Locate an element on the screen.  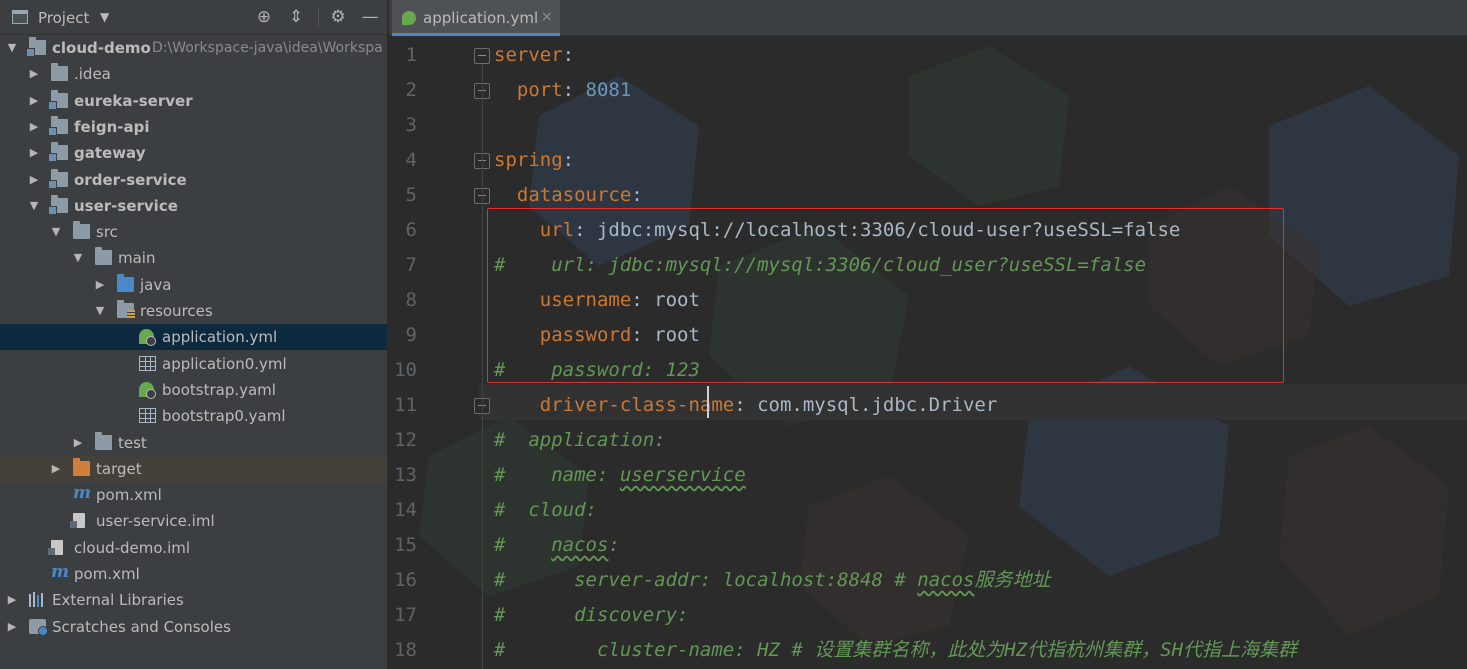
code-token: userservice is located at coordinates (682, 475).